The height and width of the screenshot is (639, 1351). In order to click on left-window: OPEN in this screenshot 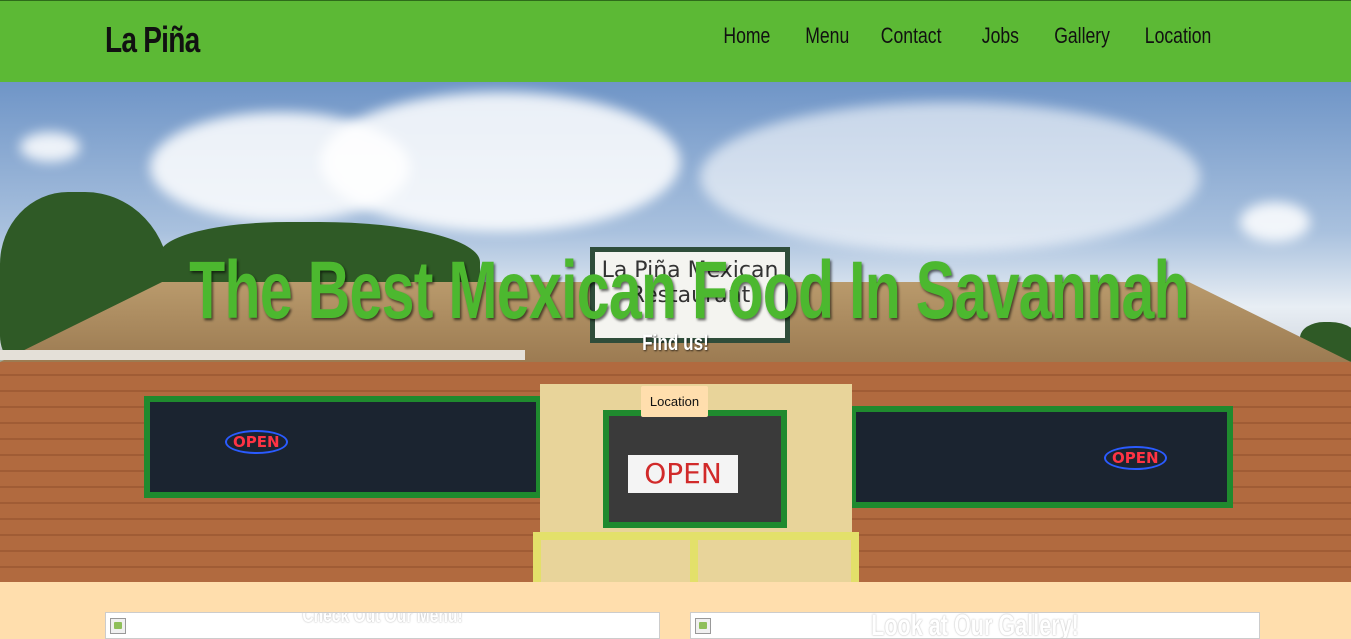, I will do `click(343, 447)`.